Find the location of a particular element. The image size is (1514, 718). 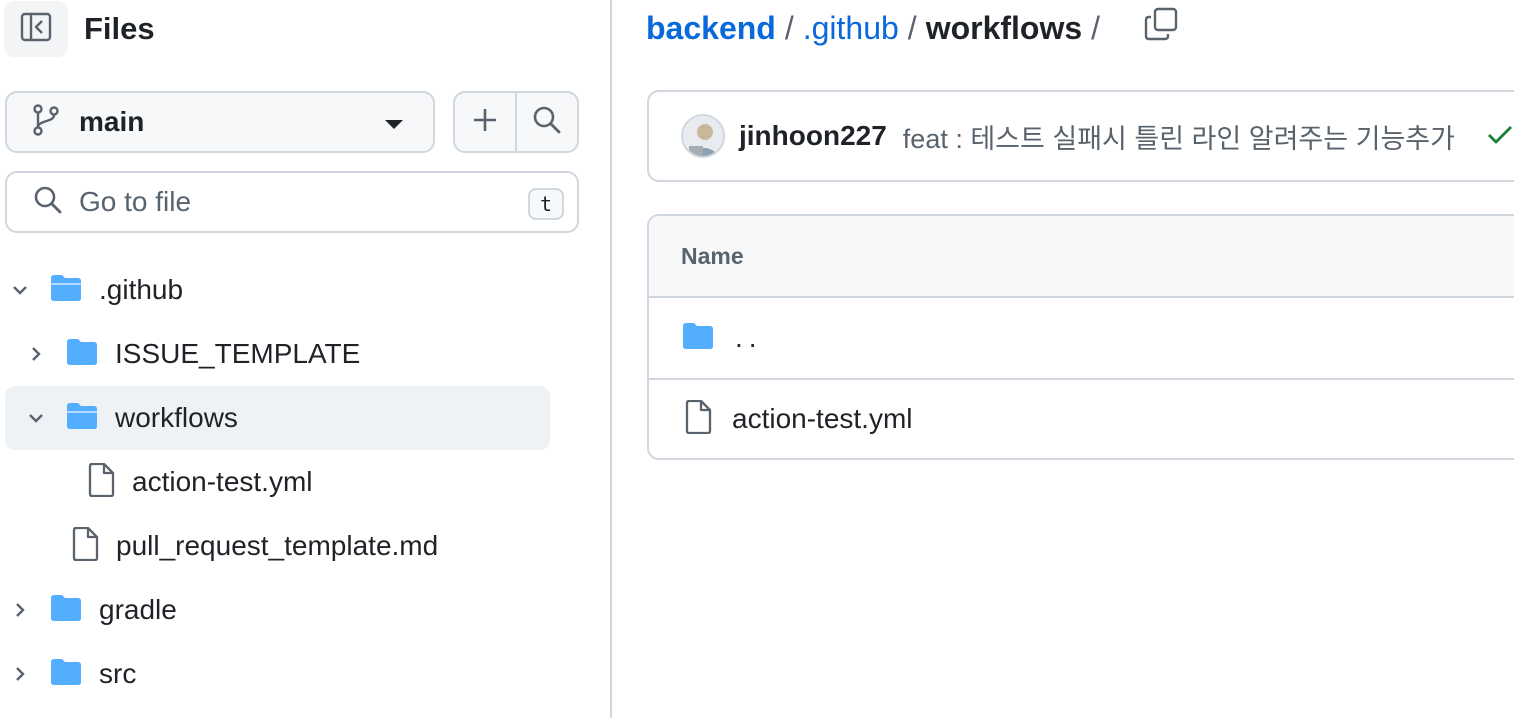

parent-directory-link: .. is located at coordinates (749, 338).